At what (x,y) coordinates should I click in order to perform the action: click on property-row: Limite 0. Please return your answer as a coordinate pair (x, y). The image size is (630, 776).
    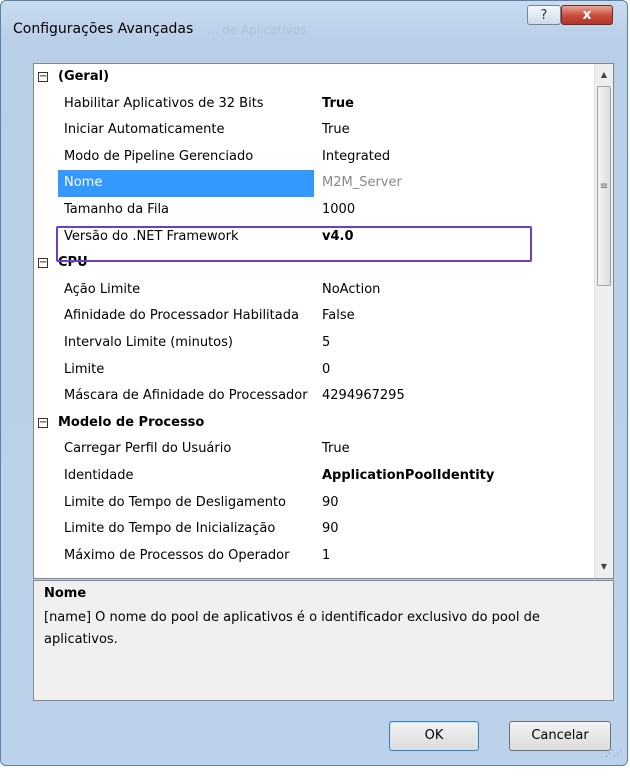
    Looking at the image, I should click on (312, 370).